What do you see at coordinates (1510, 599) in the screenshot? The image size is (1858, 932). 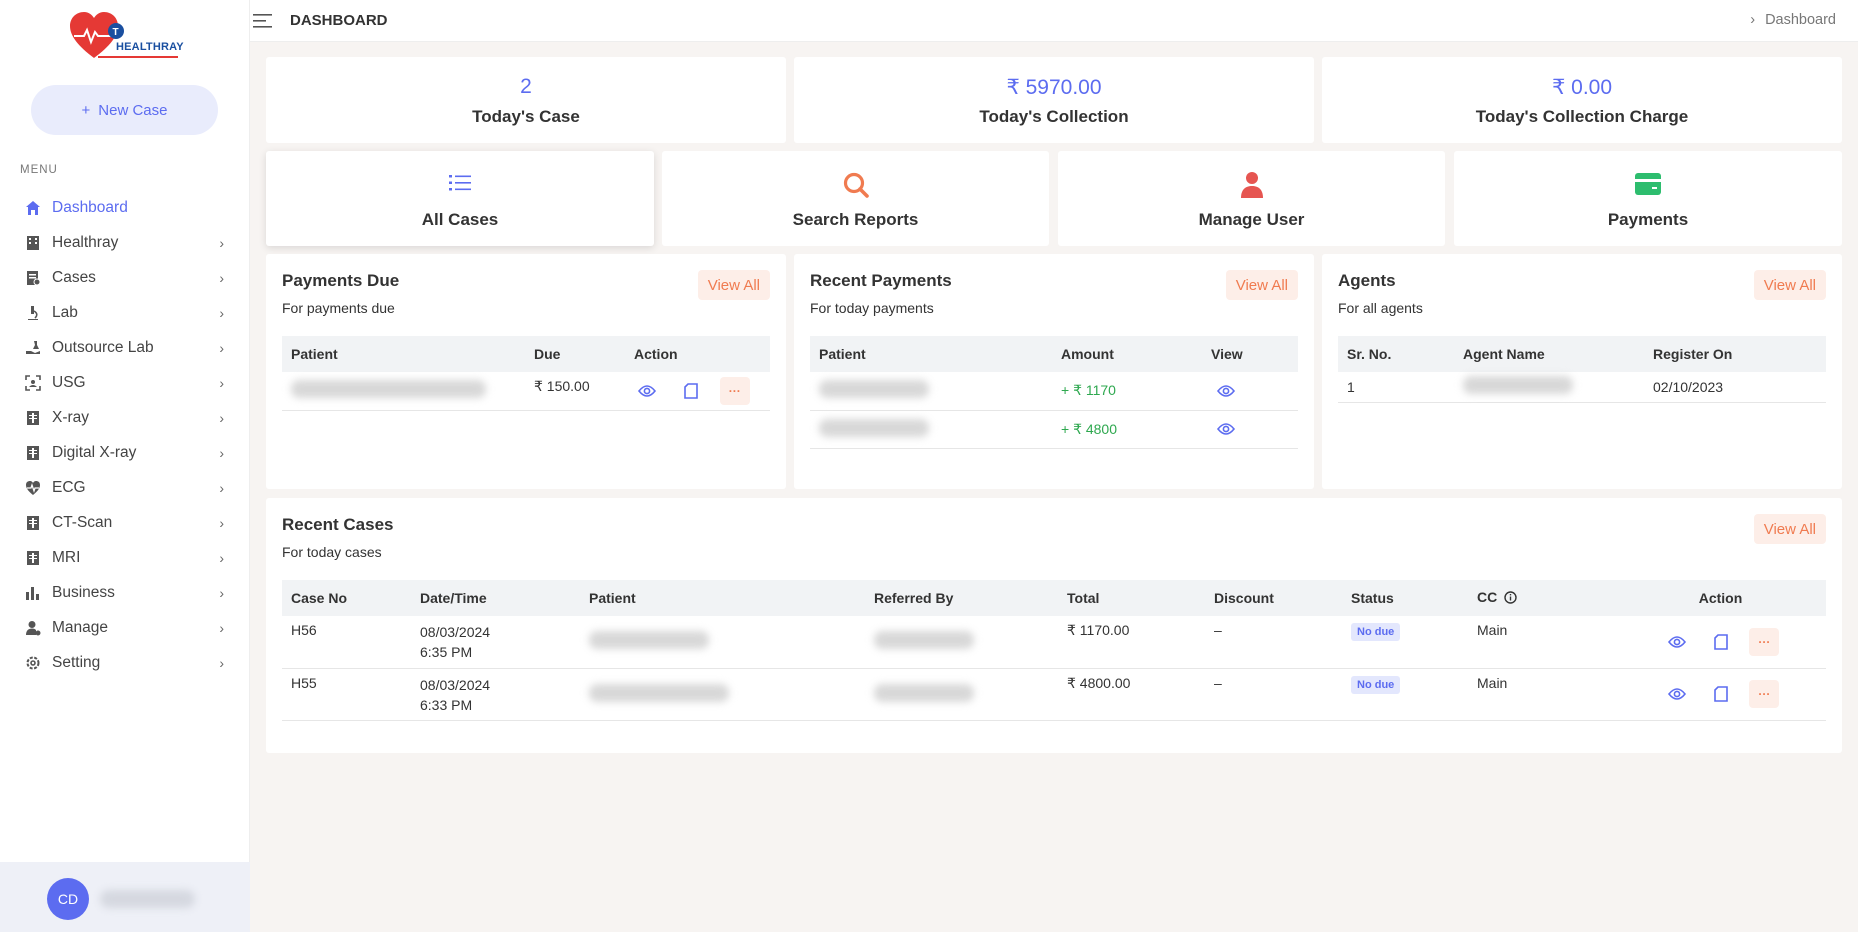 I see `info-icon` at bounding box center [1510, 599].